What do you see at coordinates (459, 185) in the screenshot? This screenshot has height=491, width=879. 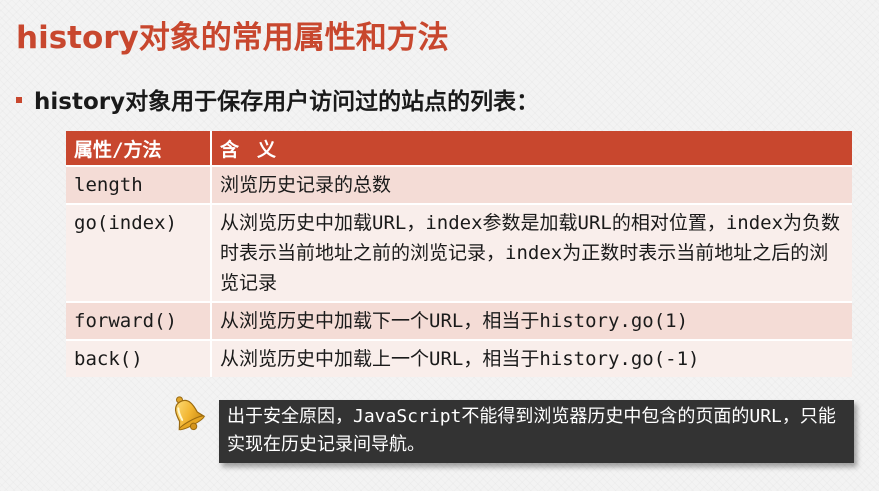 I see `table-row: length 浏览历史记录的总数` at bounding box center [459, 185].